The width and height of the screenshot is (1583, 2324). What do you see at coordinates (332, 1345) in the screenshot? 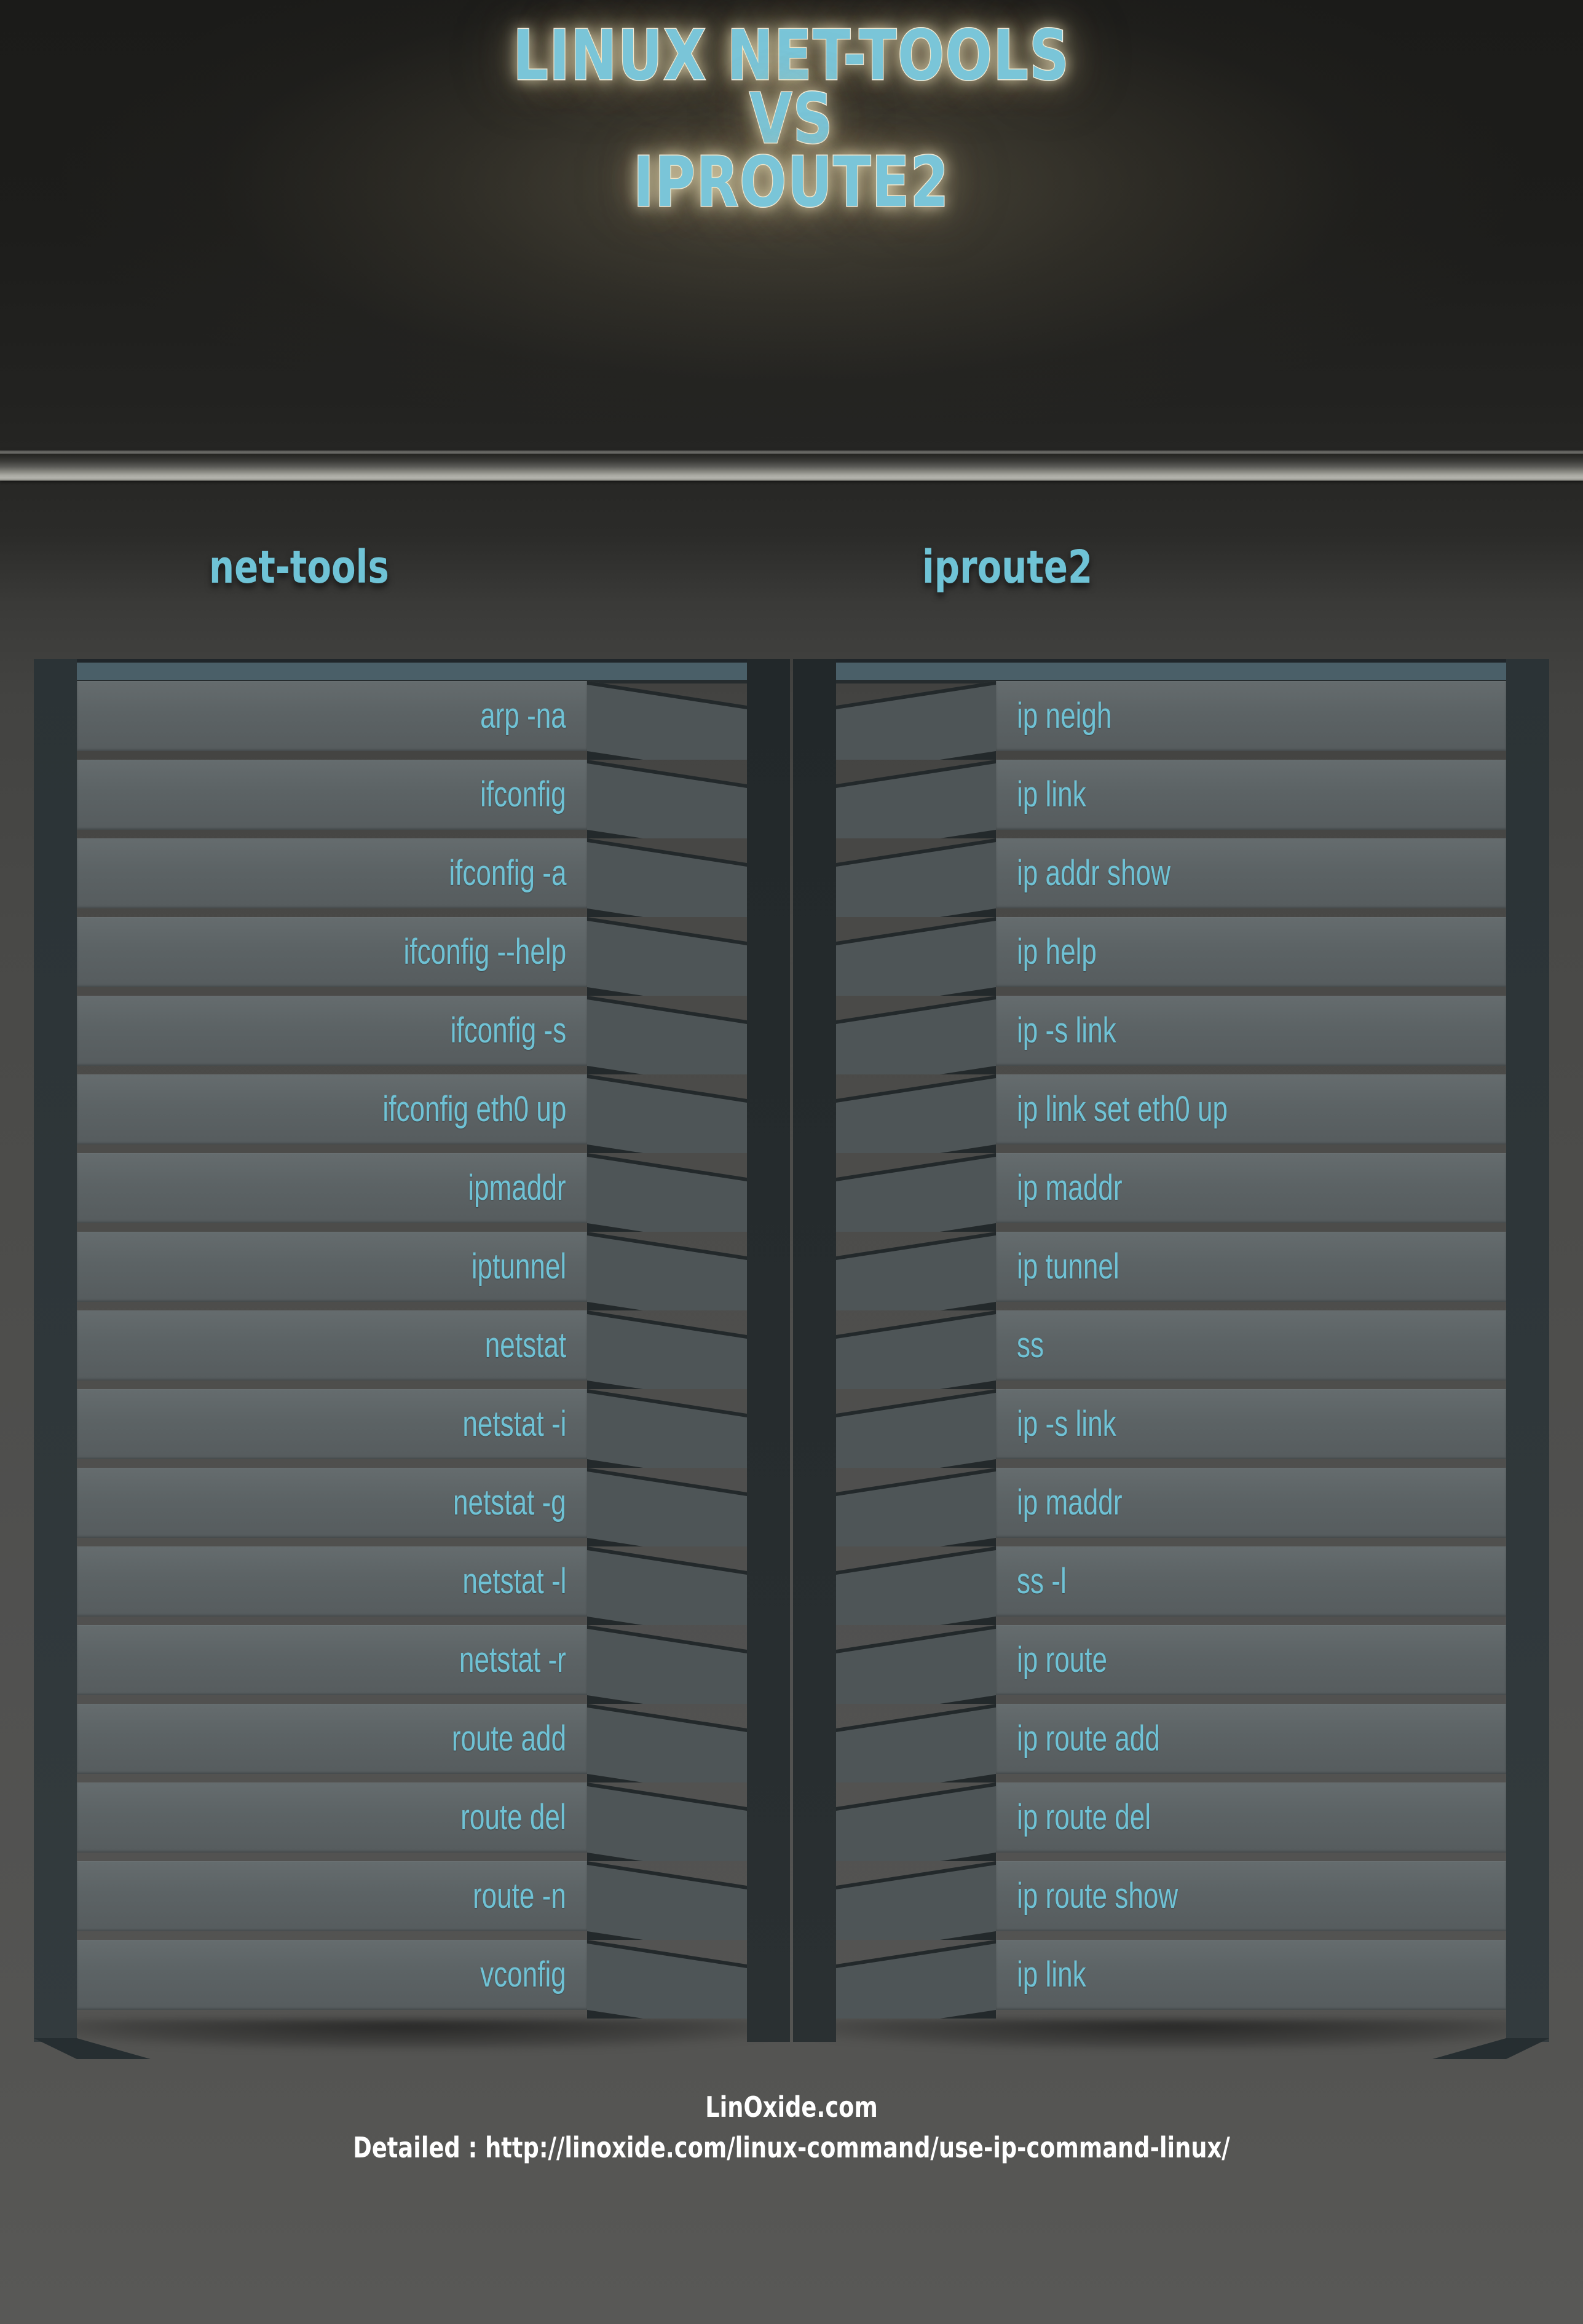
I see `row-front-face: netstat` at bounding box center [332, 1345].